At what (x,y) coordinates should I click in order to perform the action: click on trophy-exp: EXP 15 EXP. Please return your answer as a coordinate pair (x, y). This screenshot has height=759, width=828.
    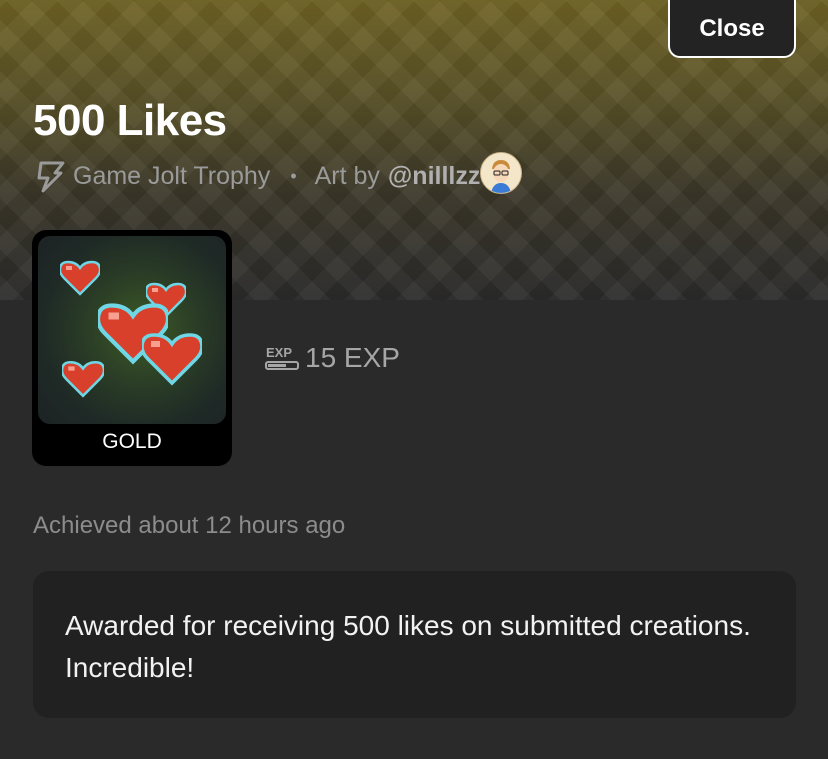
    Looking at the image, I should click on (332, 358).